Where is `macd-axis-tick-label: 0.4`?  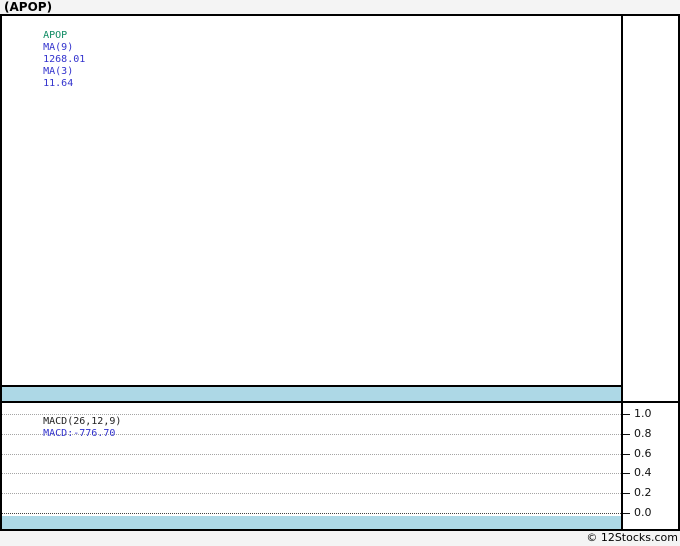
macd-axis-tick-label: 0.4 is located at coordinates (643, 472).